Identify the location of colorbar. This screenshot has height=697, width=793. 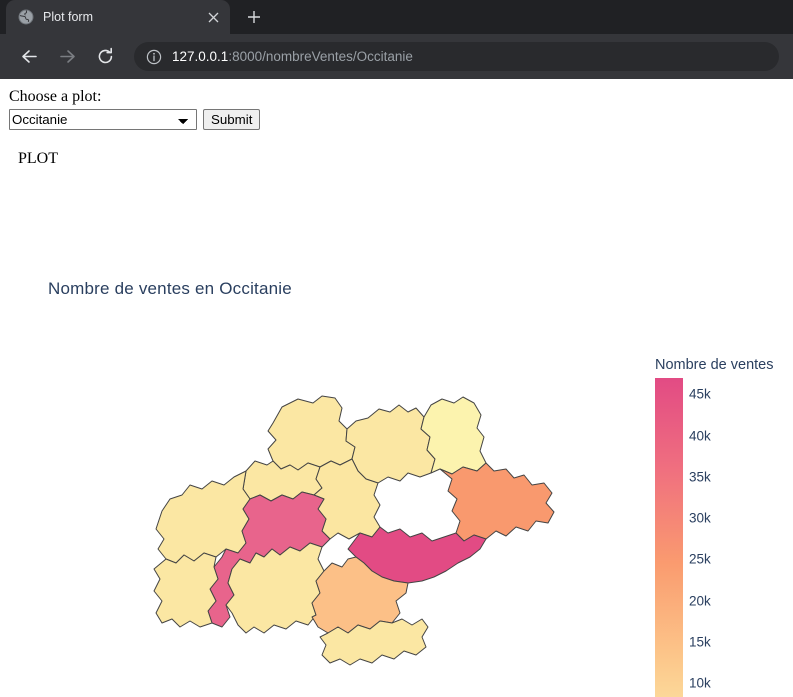
(669, 537).